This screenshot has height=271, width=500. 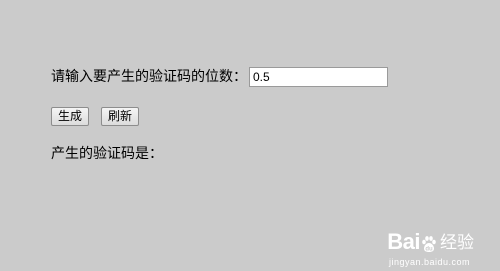 I want to click on result-label: 产生的验证码是：, so click(x=107, y=154).